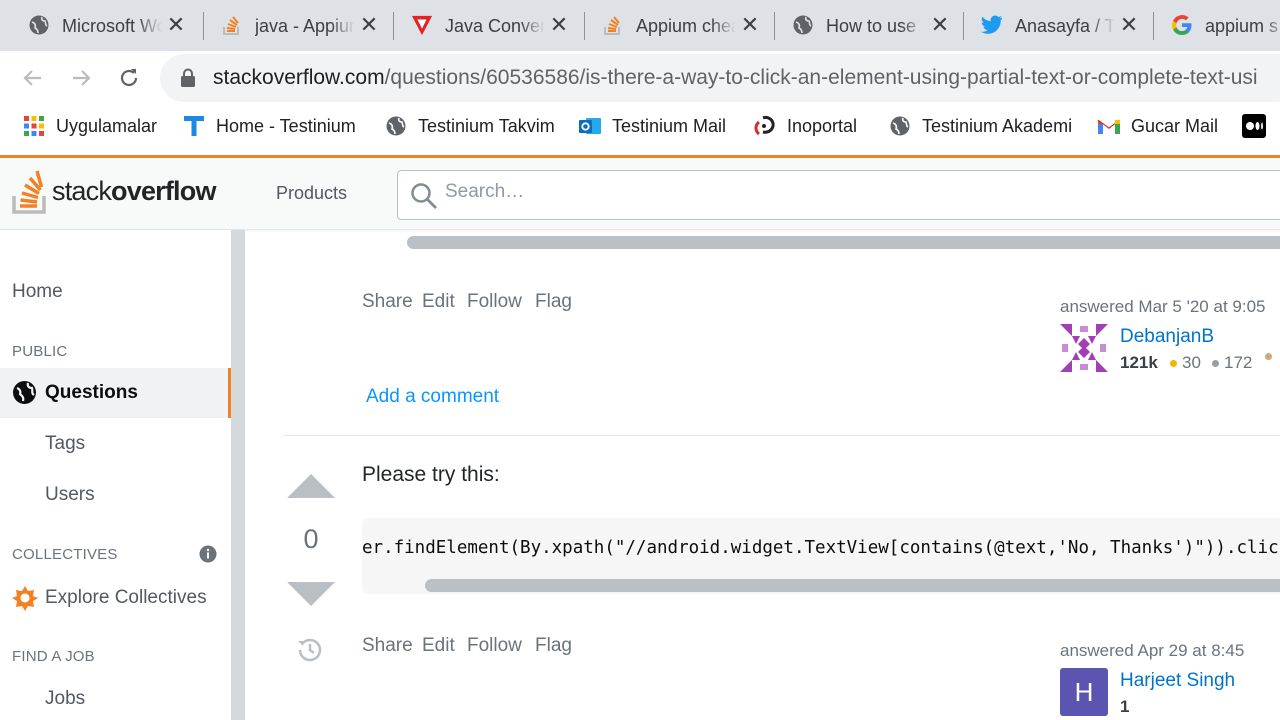 The width and height of the screenshot is (1280, 720). I want to click on sidebar-item-tags: Tags, so click(65, 444).